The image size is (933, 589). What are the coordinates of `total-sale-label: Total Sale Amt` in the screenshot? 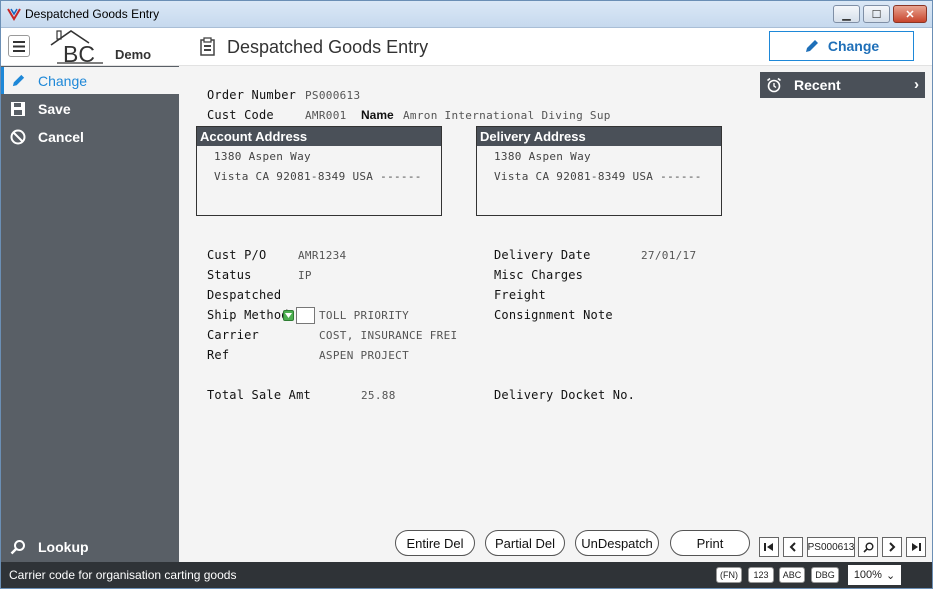 It's located at (259, 395).